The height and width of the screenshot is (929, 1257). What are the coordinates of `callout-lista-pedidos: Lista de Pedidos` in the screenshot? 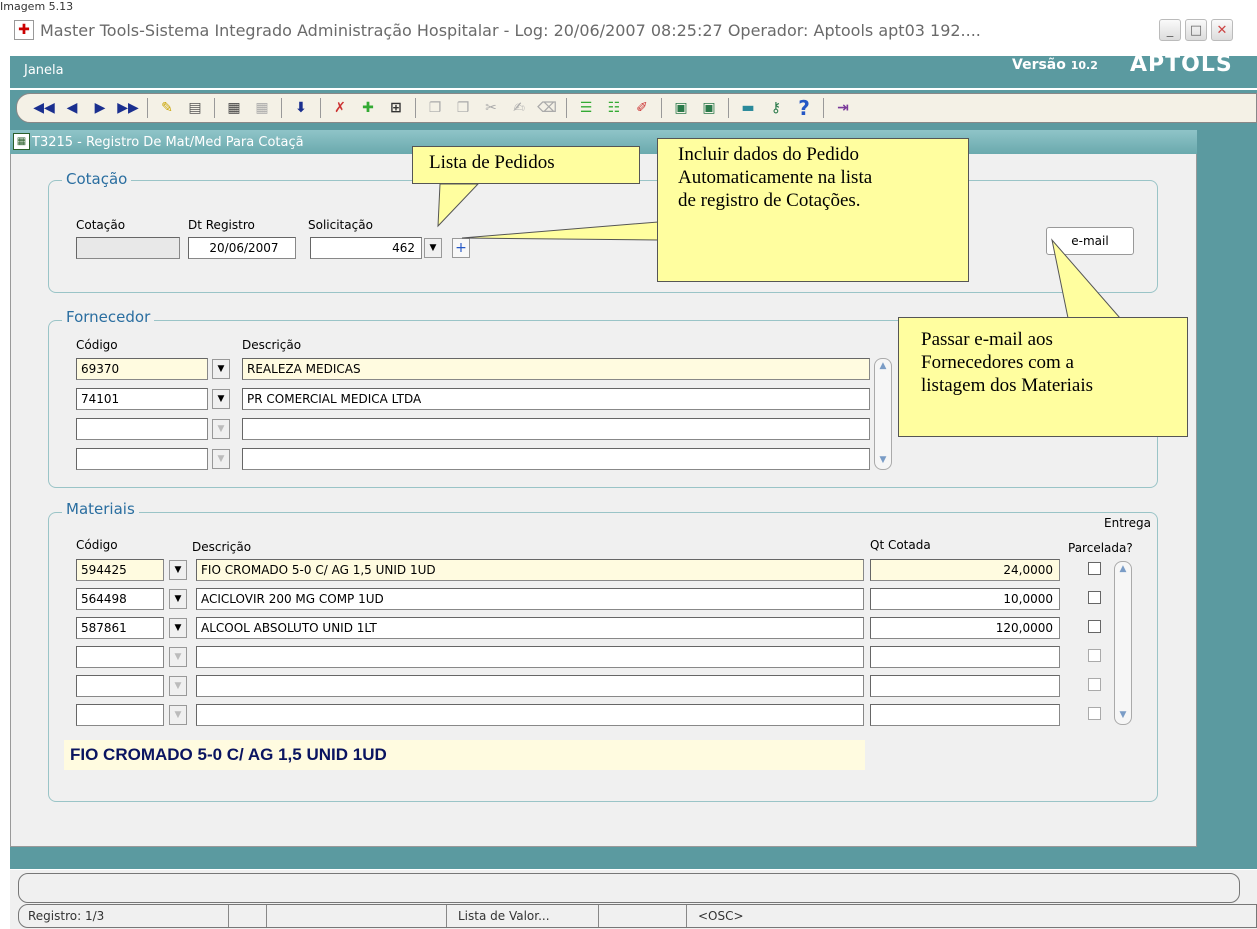 It's located at (526, 165).